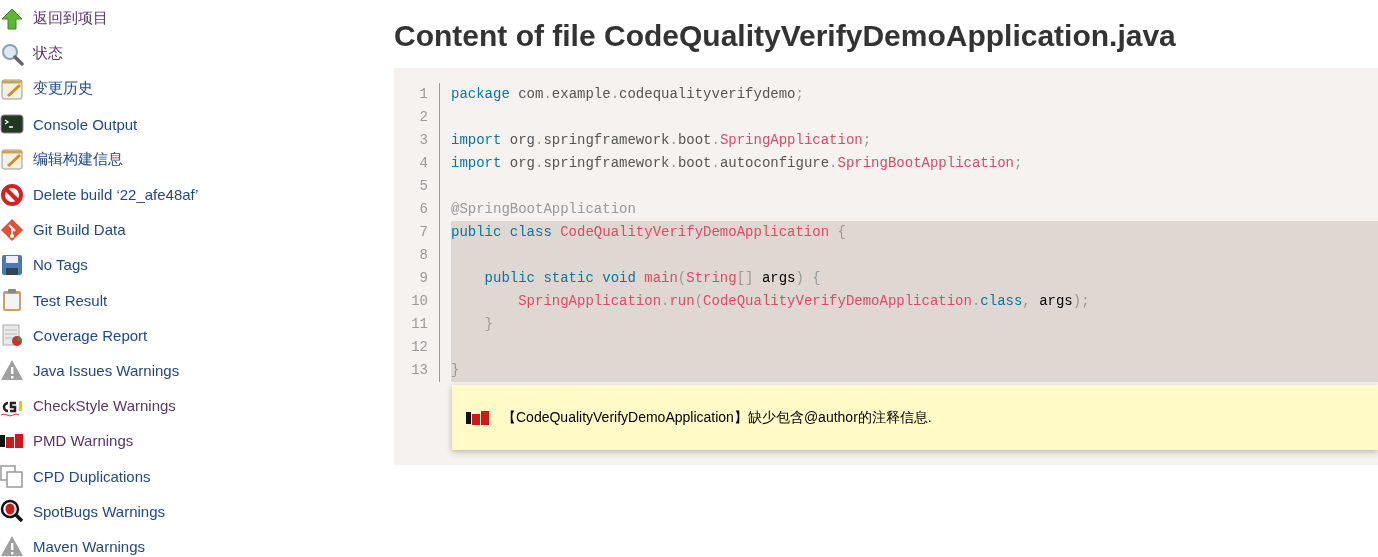  Describe the element at coordinates (12, 18) in the screenshot. I see `up-arrow-icon` at that location.